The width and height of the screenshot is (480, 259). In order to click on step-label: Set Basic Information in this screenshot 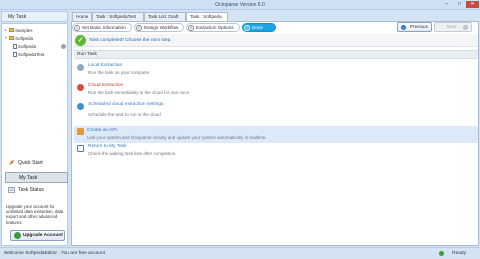, I will do `click(104, 27)`.